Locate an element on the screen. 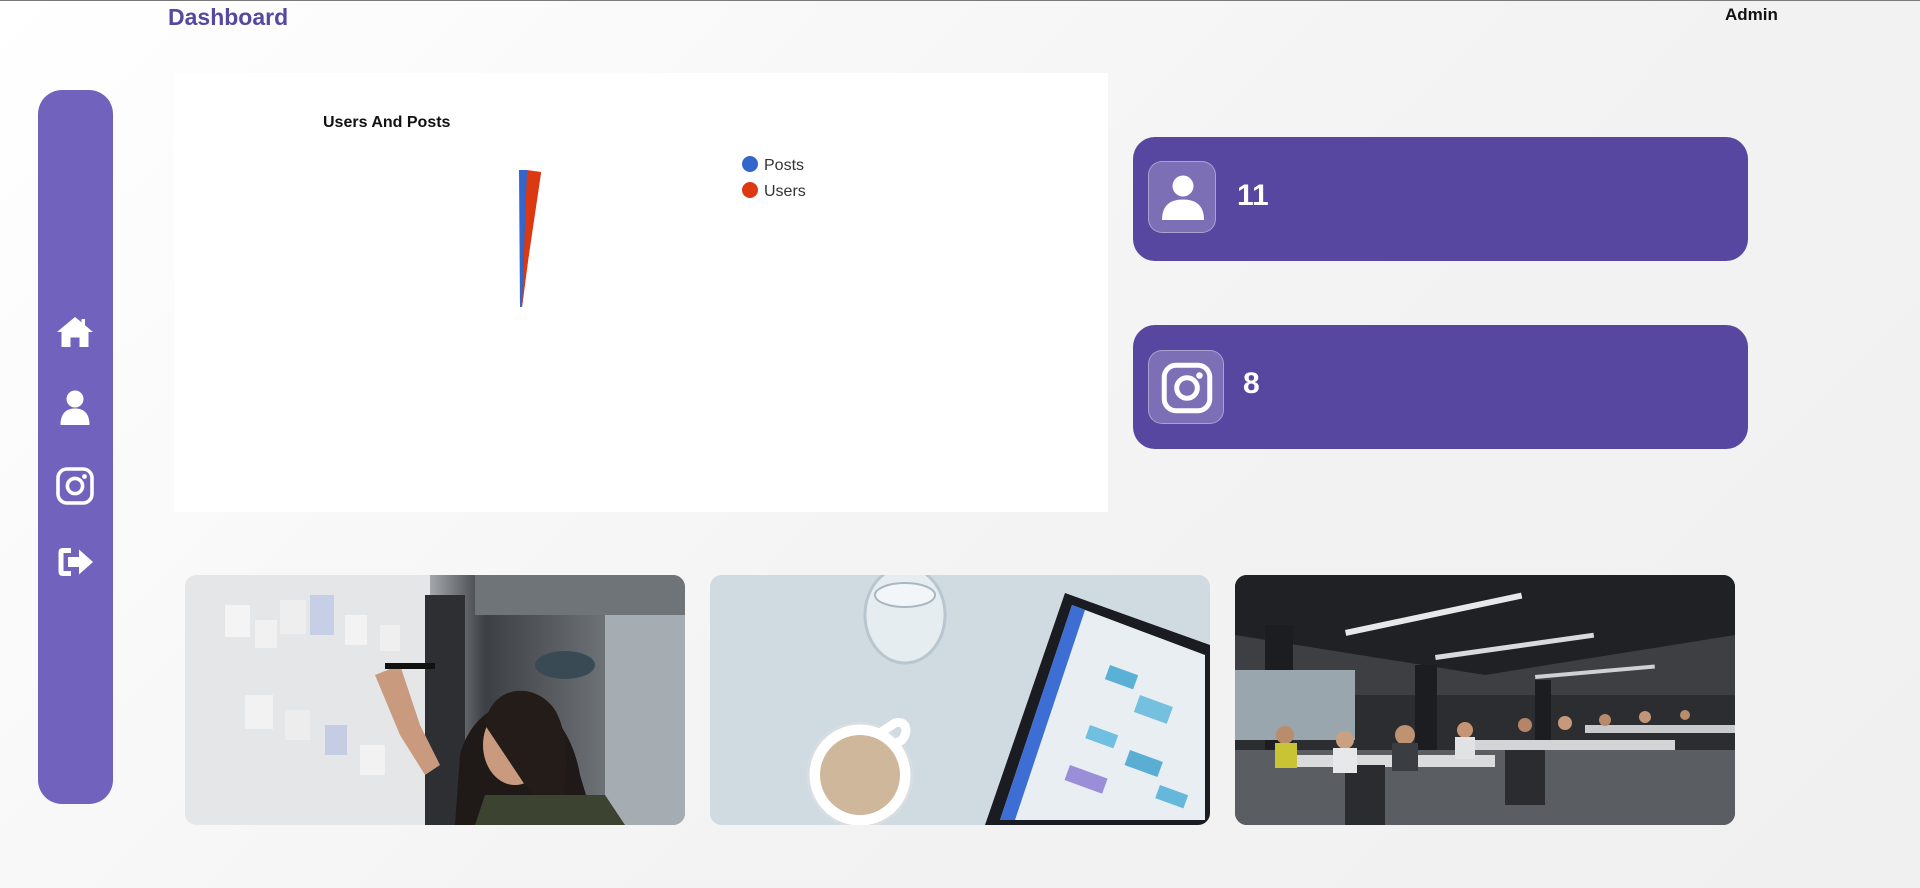 This screenshot has width=1920, height=888. photo-tablet-coffee is located at coordinates (960, 700).